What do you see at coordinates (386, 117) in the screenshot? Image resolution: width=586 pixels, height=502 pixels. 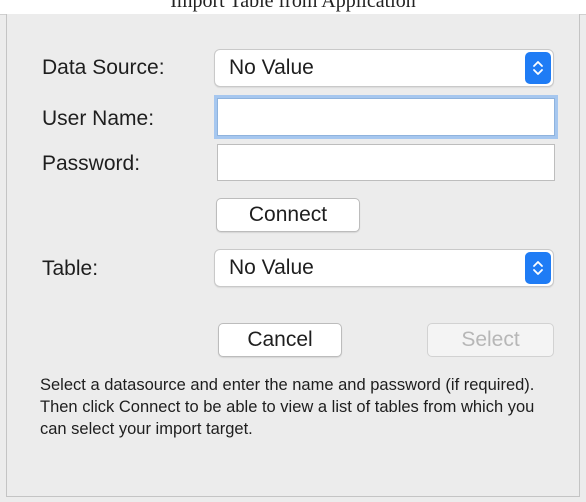 I see `user-name-field` at bounding box center [386, 117].